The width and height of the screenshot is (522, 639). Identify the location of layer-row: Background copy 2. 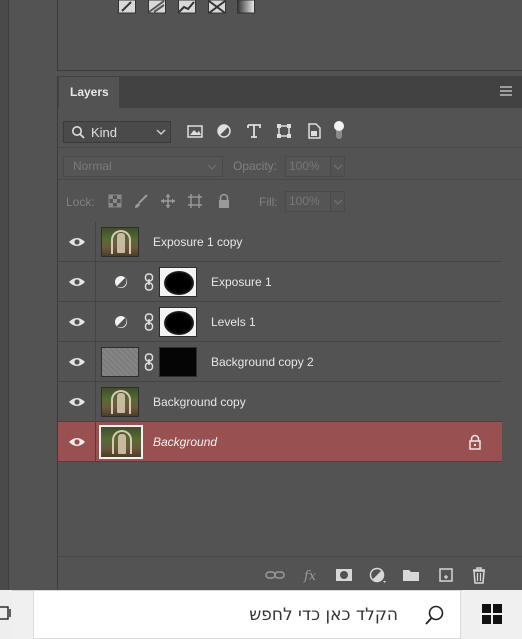
(280, 362).